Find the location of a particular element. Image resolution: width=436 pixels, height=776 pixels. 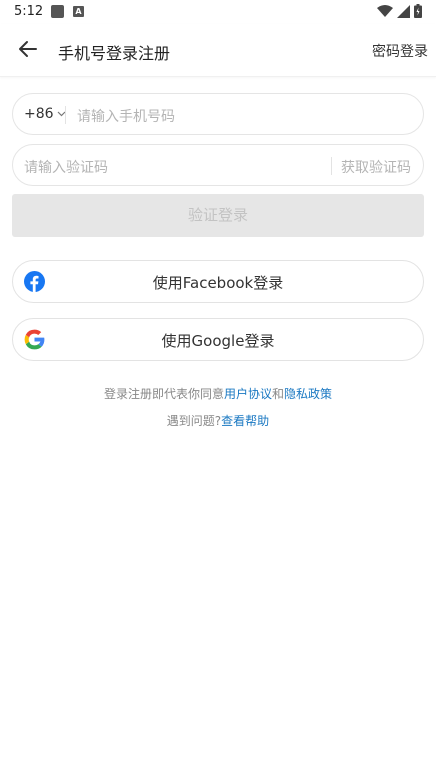

signal-icon is located at coordinates (403, 11).